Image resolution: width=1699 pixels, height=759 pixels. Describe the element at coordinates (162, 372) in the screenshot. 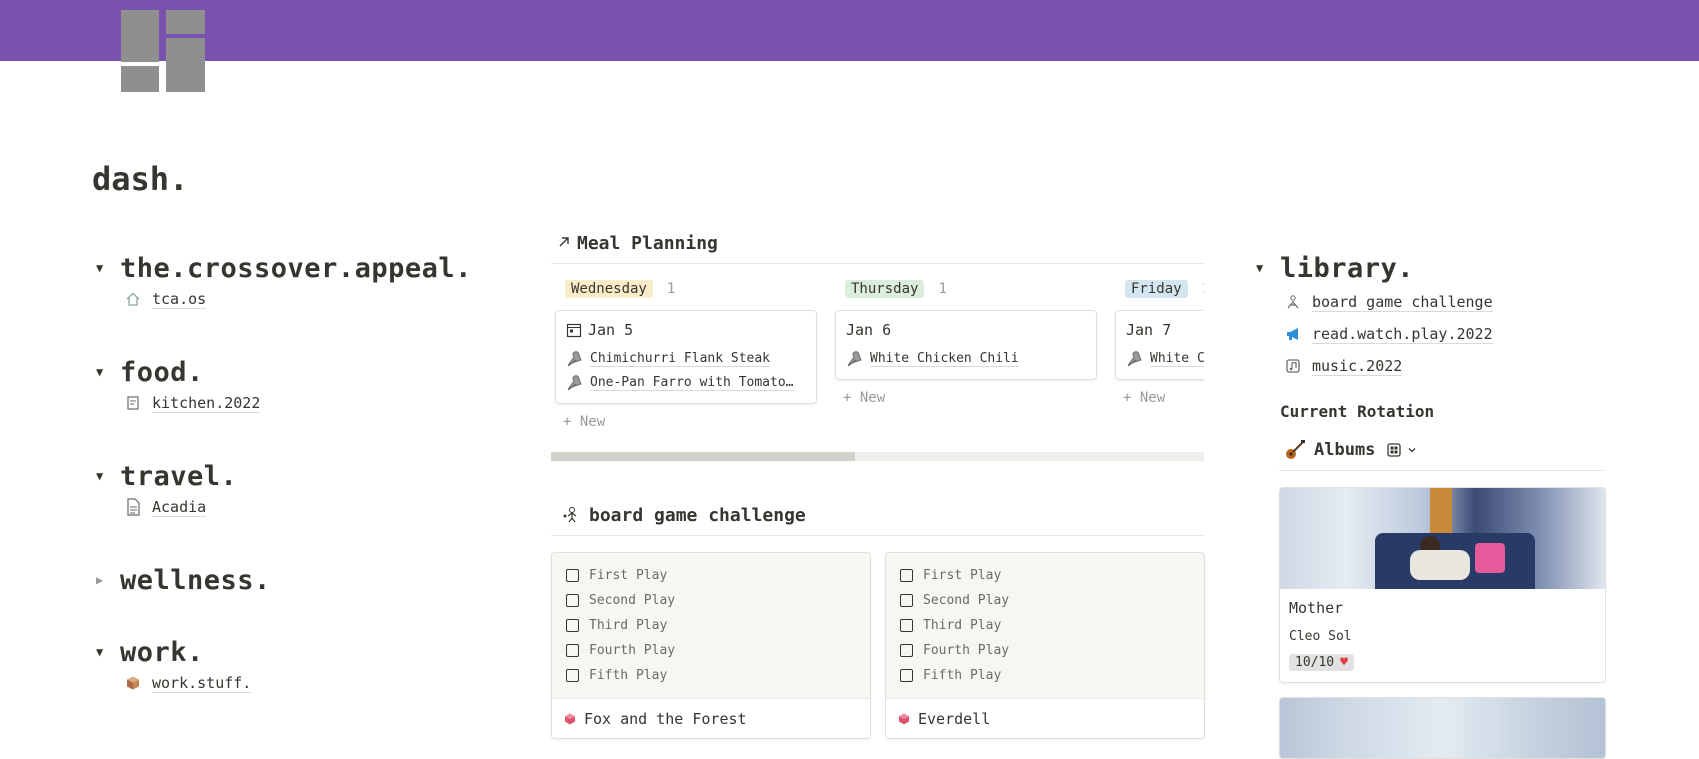

I see `toggle-title: food.` at that location.